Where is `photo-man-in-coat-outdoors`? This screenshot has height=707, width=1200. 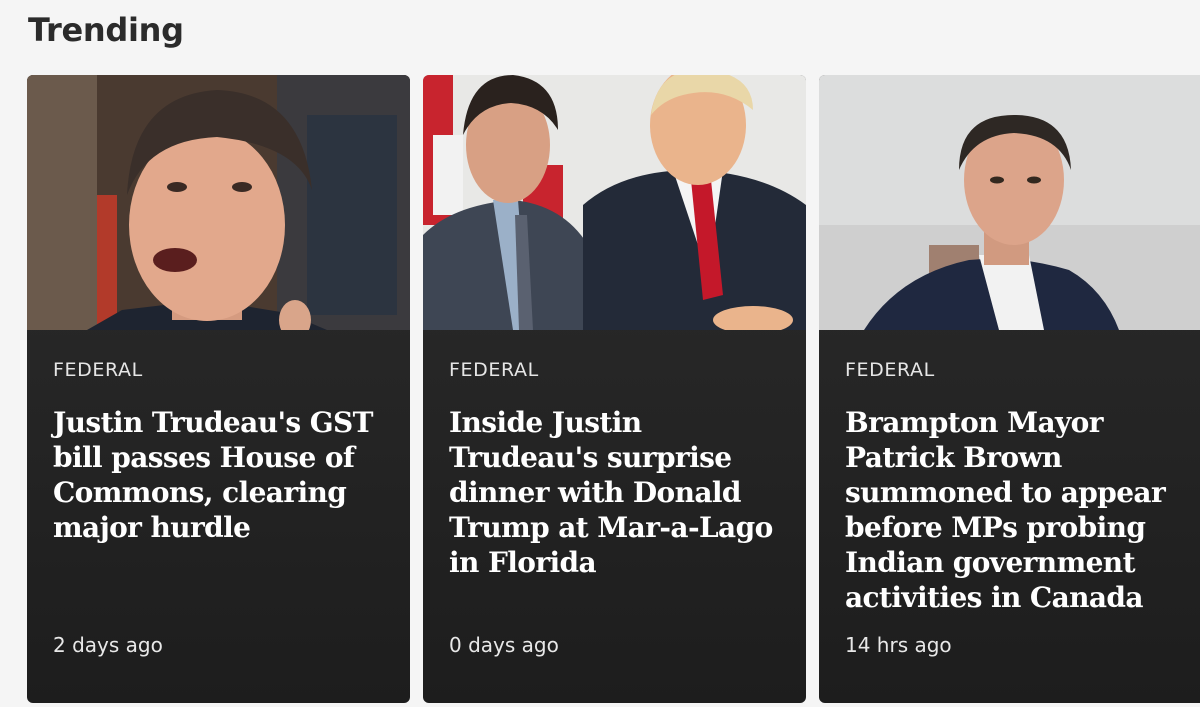
photo-man-in-coat-outdoors is located at coordinates (1009, 202).